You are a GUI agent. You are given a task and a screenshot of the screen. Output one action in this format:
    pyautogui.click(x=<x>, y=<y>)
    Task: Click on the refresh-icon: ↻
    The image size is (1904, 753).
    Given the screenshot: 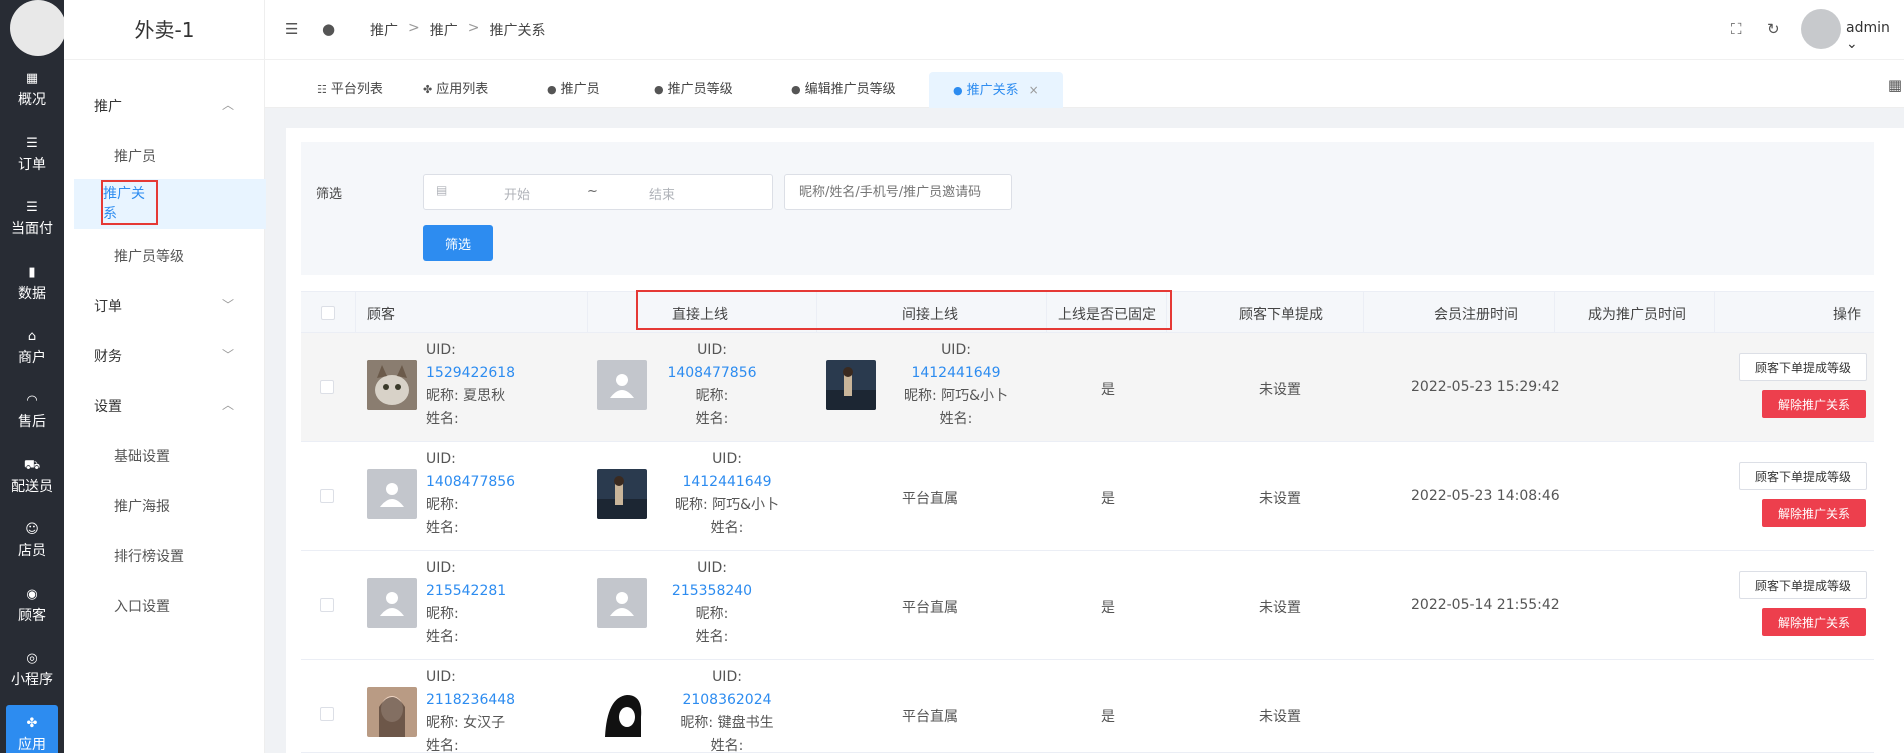 What is the action you would take?
    pyautogui.click(x=1773, y=29)
    